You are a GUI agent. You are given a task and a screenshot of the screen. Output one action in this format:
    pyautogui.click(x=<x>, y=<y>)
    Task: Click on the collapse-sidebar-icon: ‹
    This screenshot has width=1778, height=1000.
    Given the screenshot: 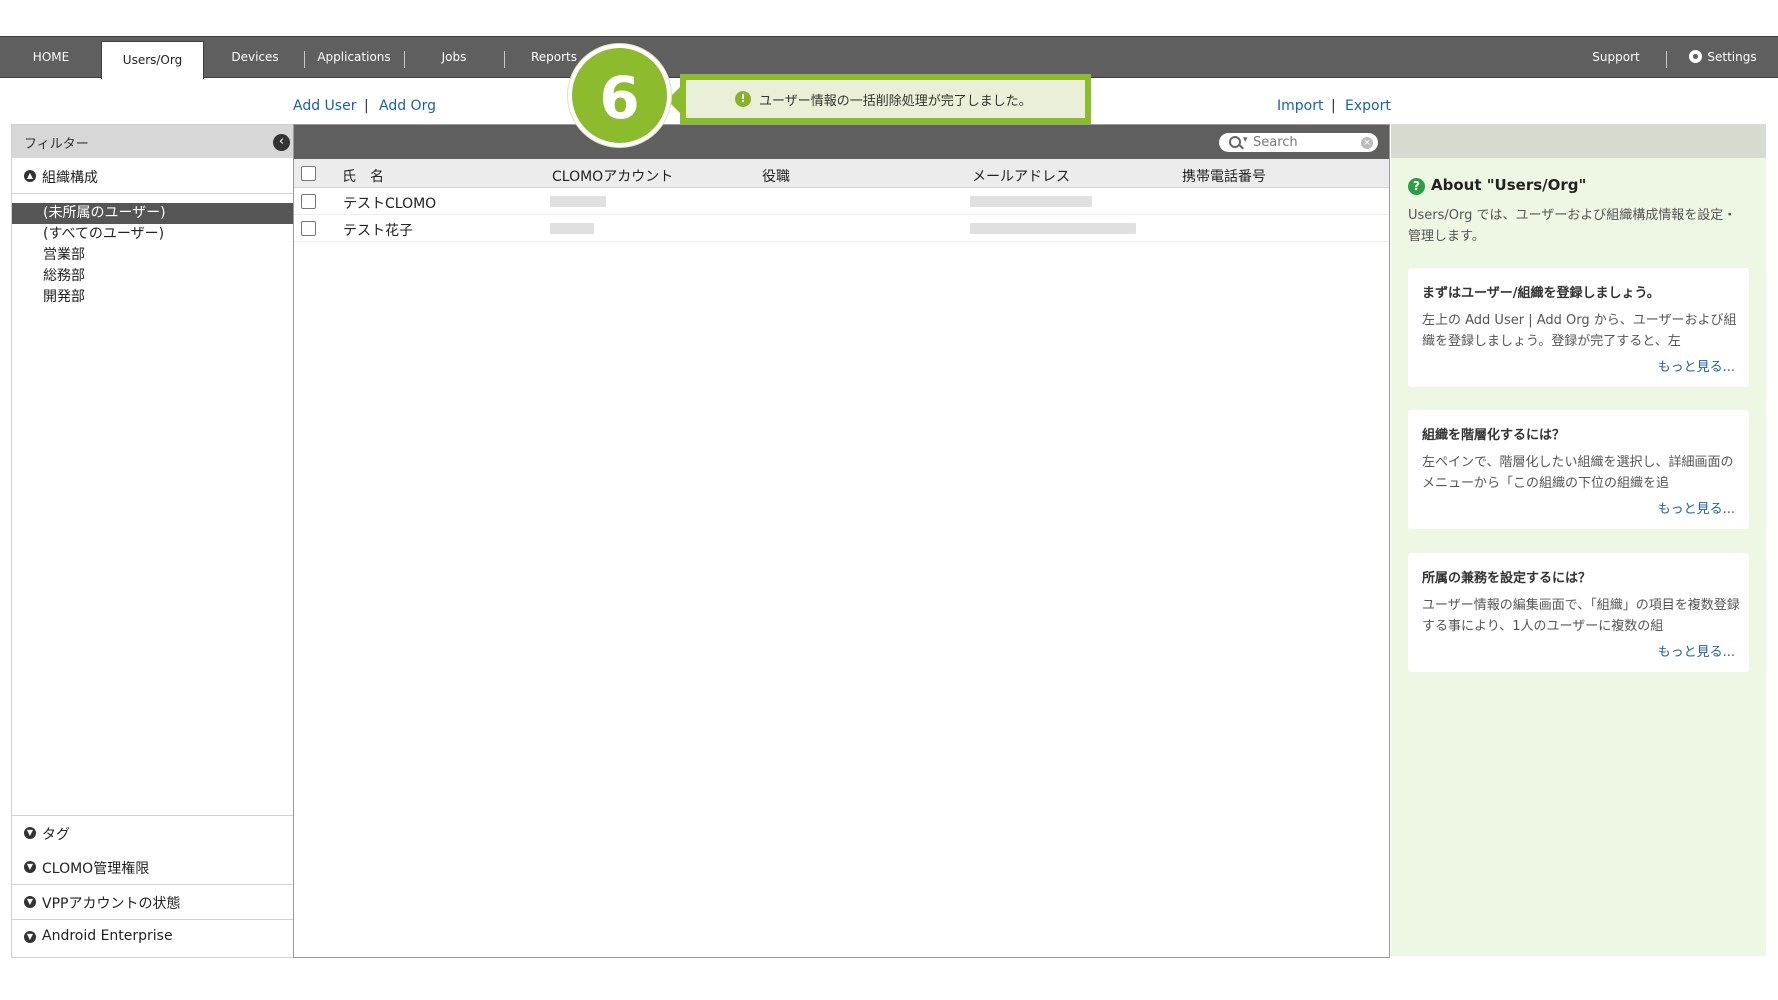 What is the action you would take?
    pyautogui.click(x=281, y=142)
    